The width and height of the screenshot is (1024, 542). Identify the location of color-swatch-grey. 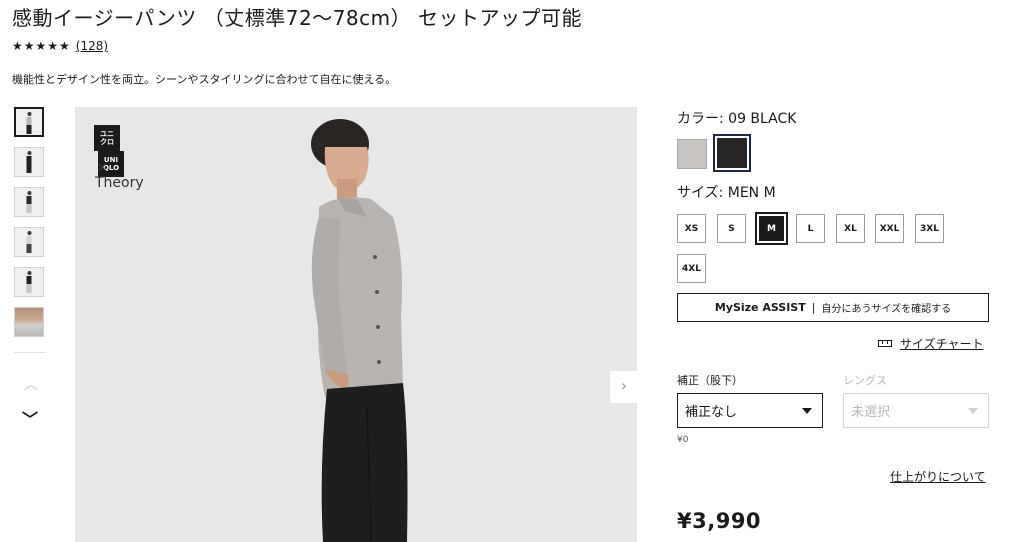
(692, 154).